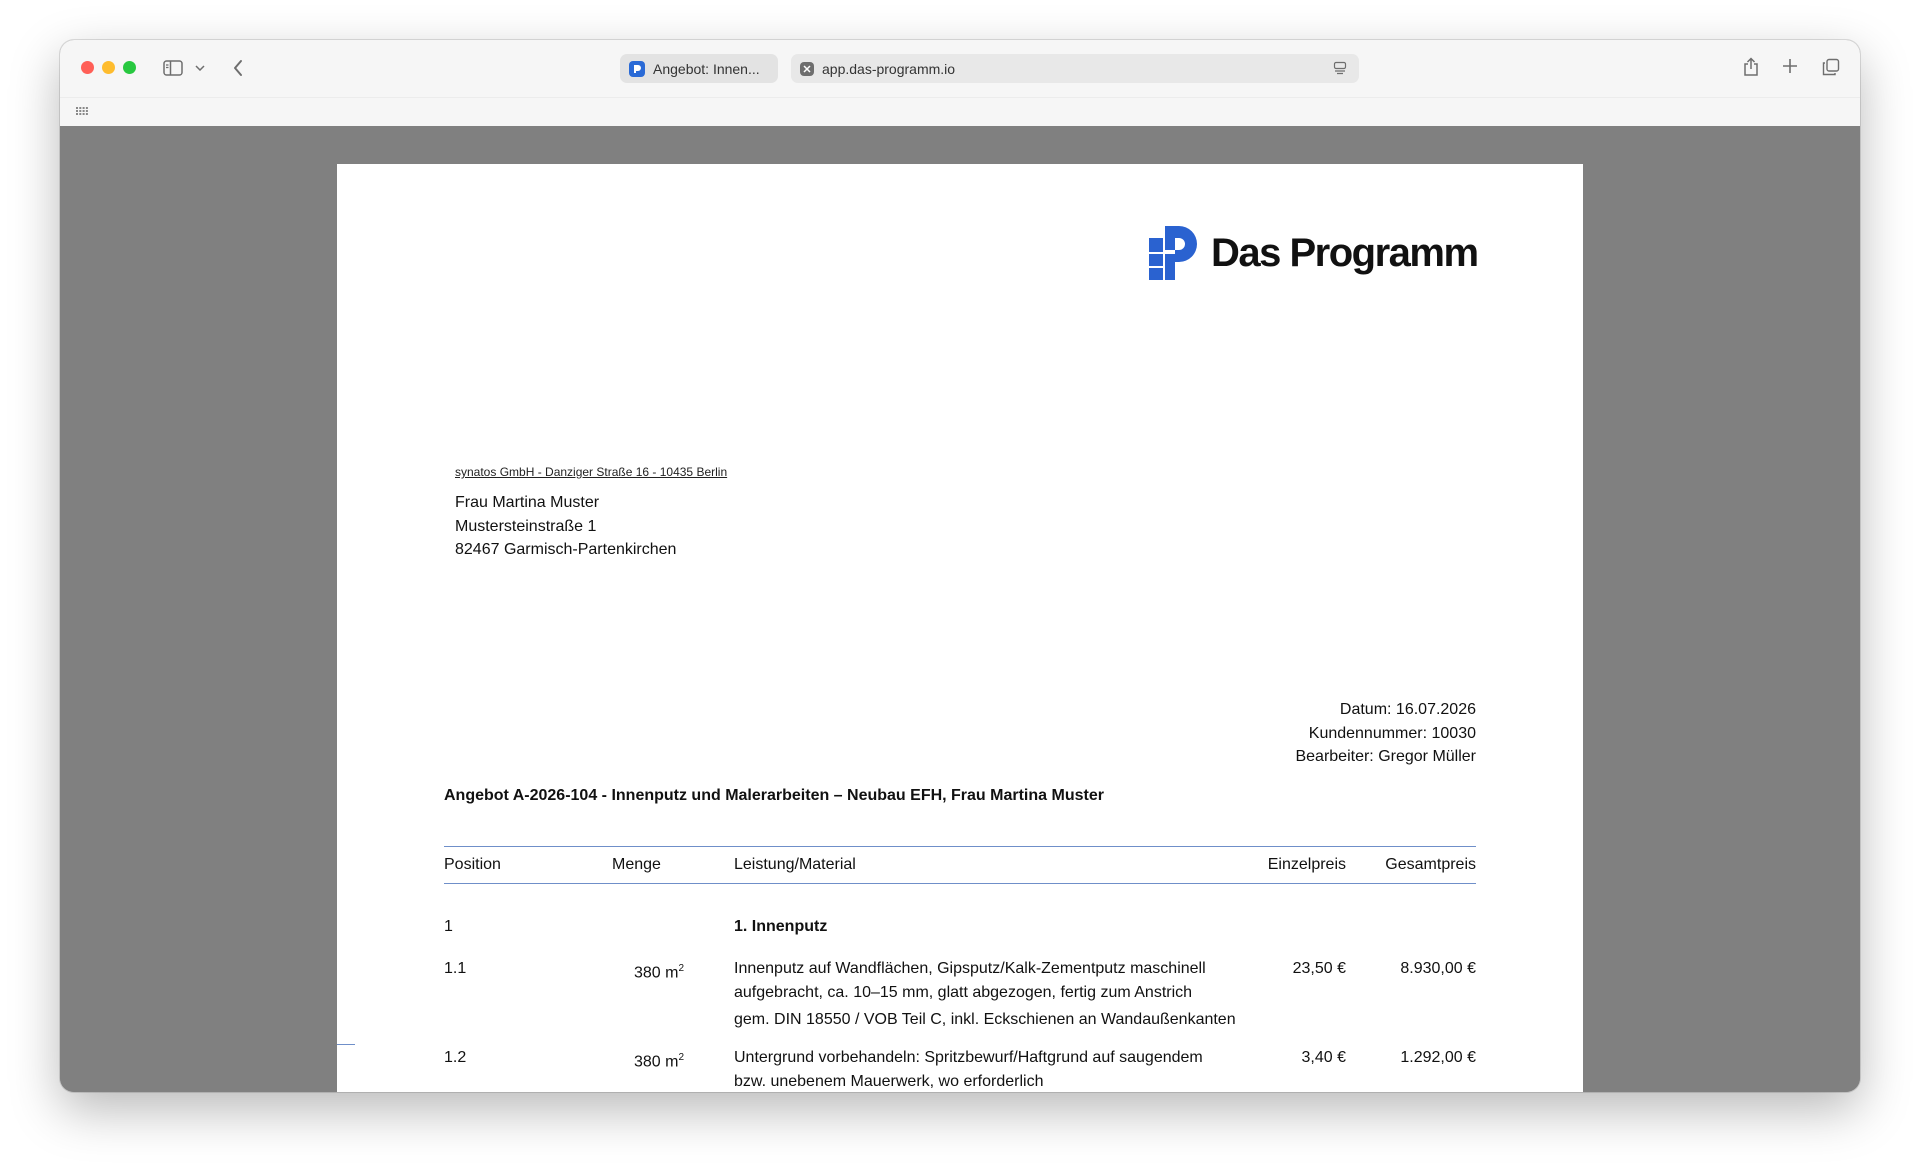 The width and height of the screenshot is (1920, 1171). I want to click on company-logo: Das Programm, so click(1314, 253).